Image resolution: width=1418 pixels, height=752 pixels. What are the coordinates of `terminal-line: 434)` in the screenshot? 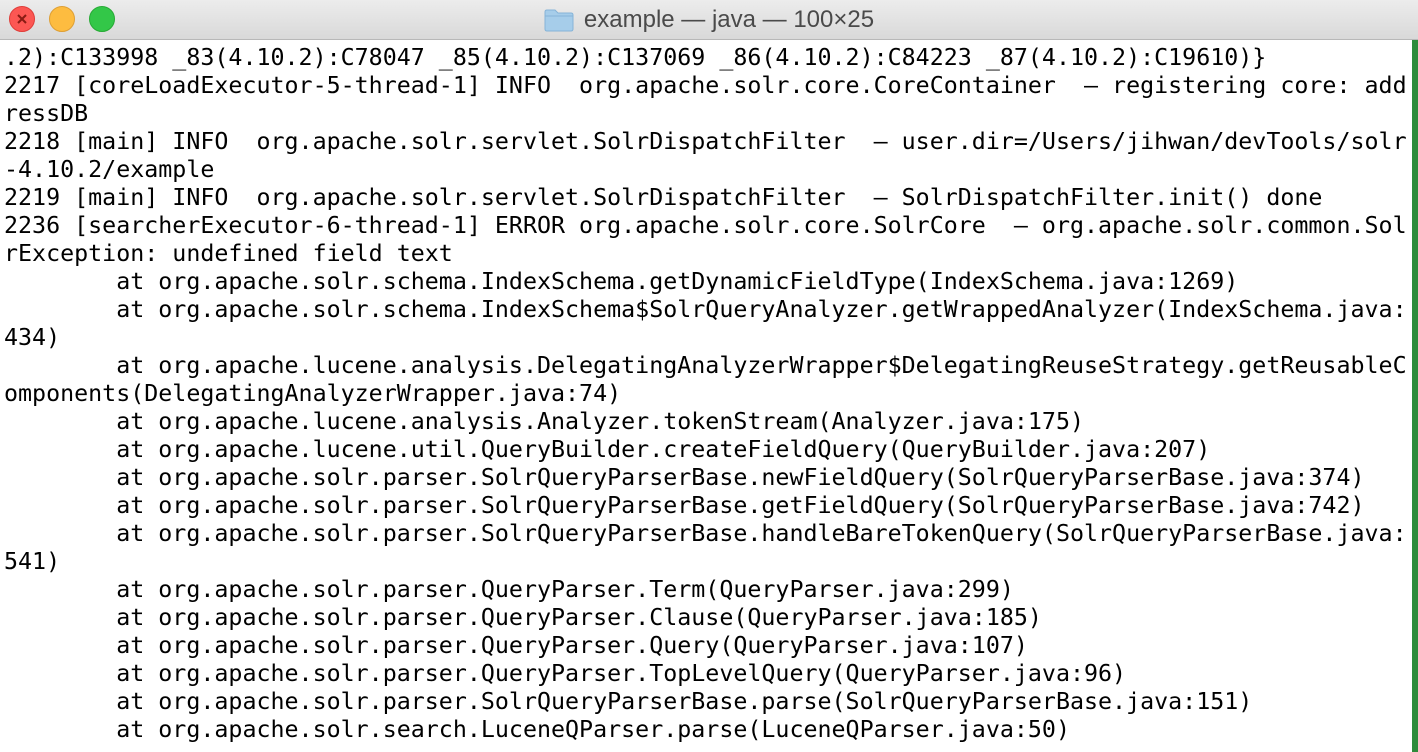 It's located at (32, 337).